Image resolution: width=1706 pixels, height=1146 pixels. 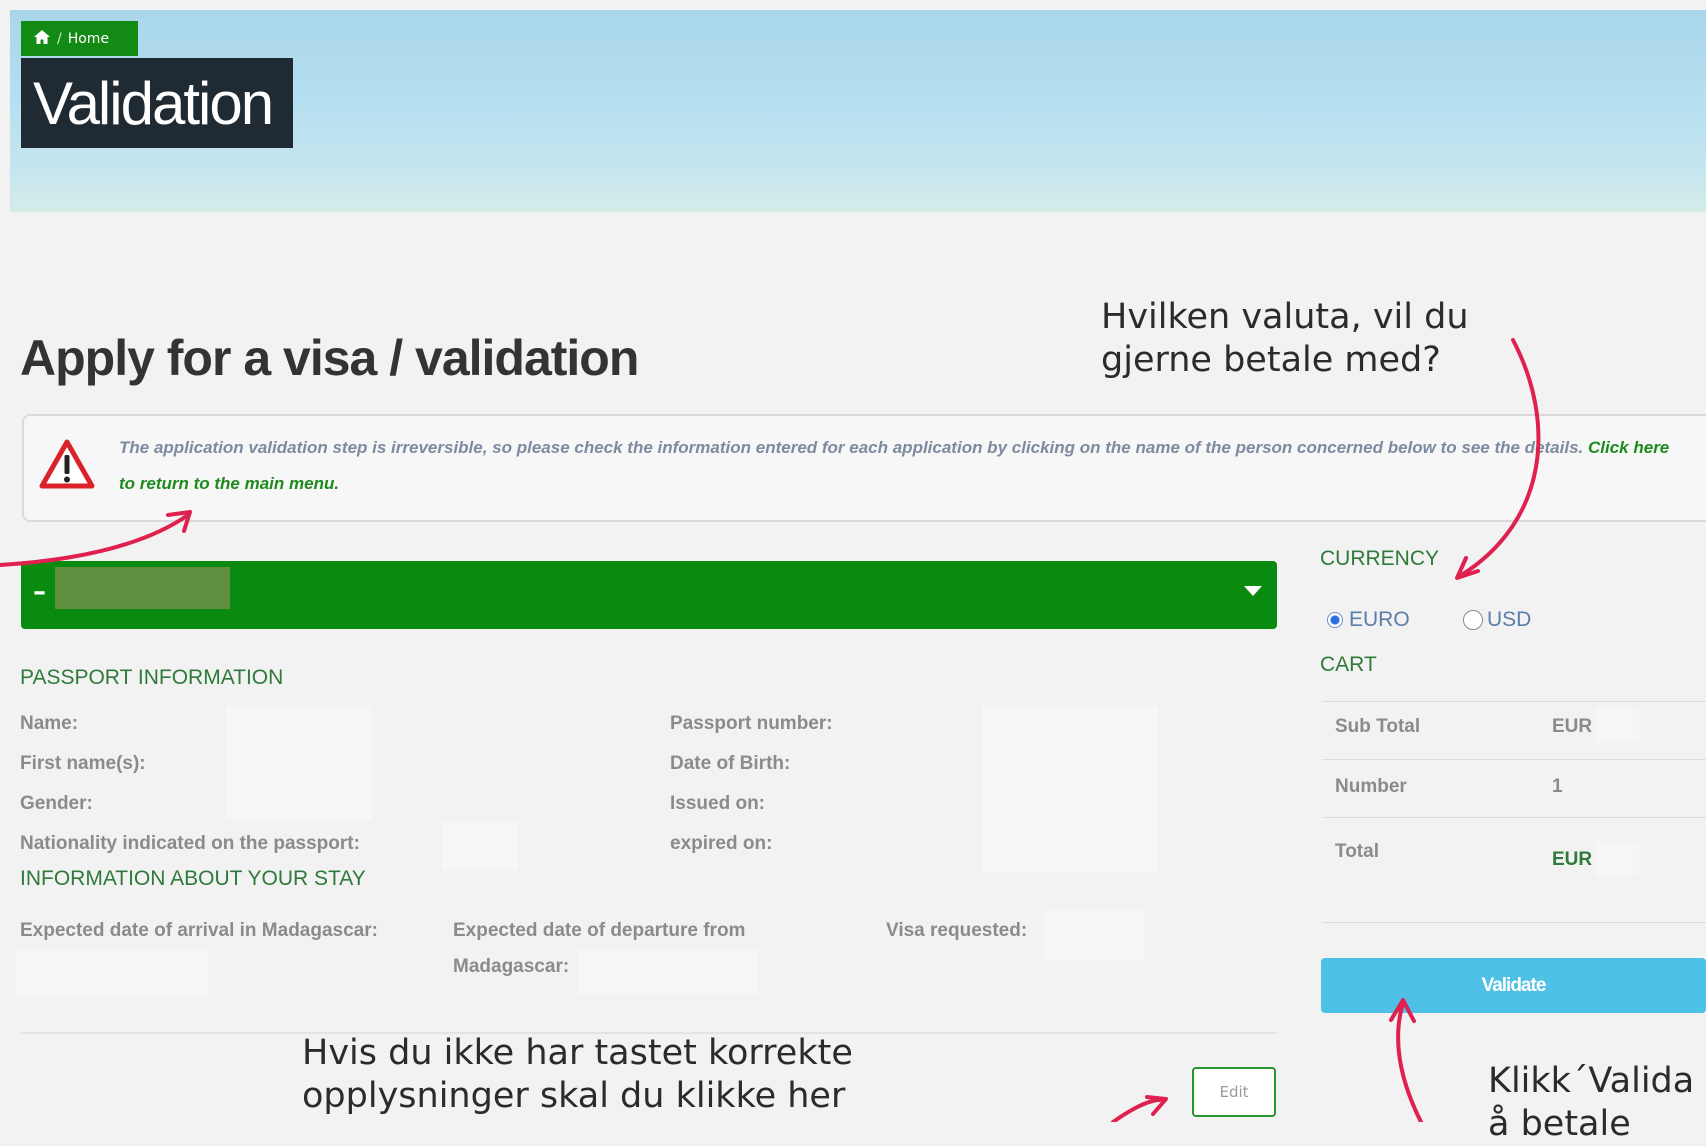 What do you see at coordinates (95, 540) in the screenshot?
I see `arrow-to-main-menu-link` at bounding box center [95, 540].